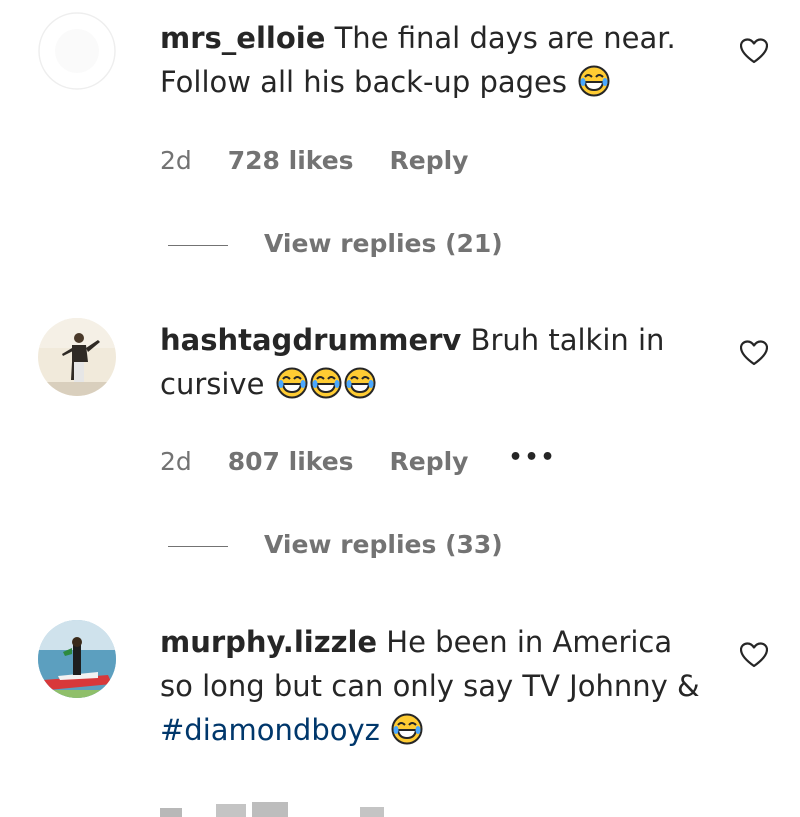 This screenshot has width=800, height=817. I want to click on view-replies-label: View replies (33), so click(383, 544).